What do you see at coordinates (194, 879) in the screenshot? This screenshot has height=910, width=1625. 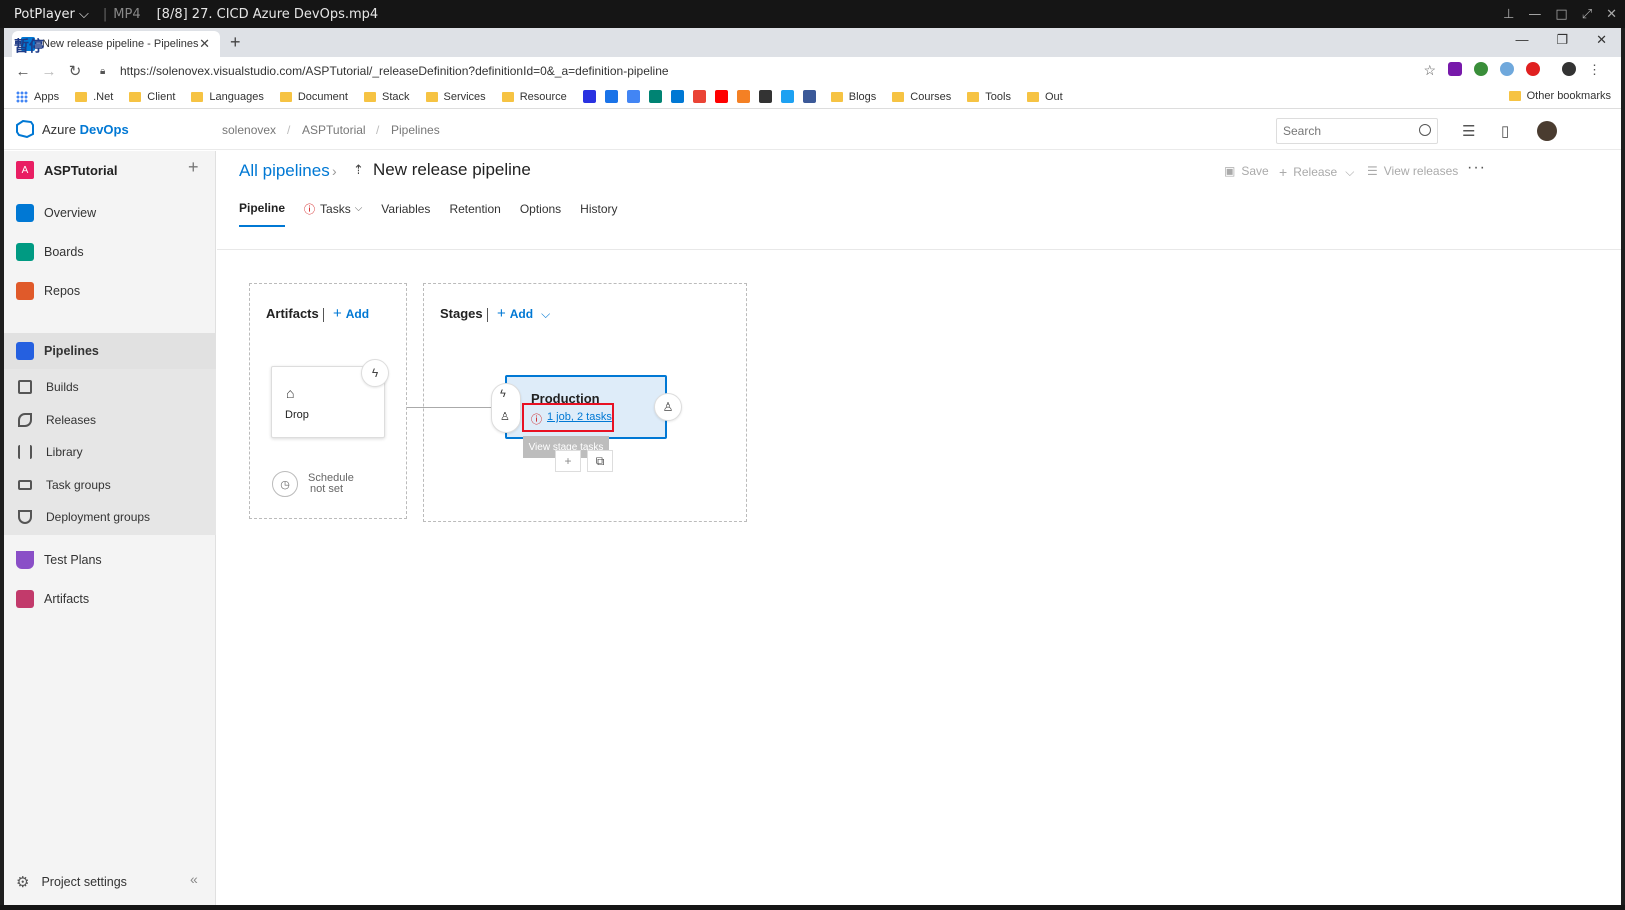 I see `collapse-sidebar-icon: «` at bounding box center [194, 879].